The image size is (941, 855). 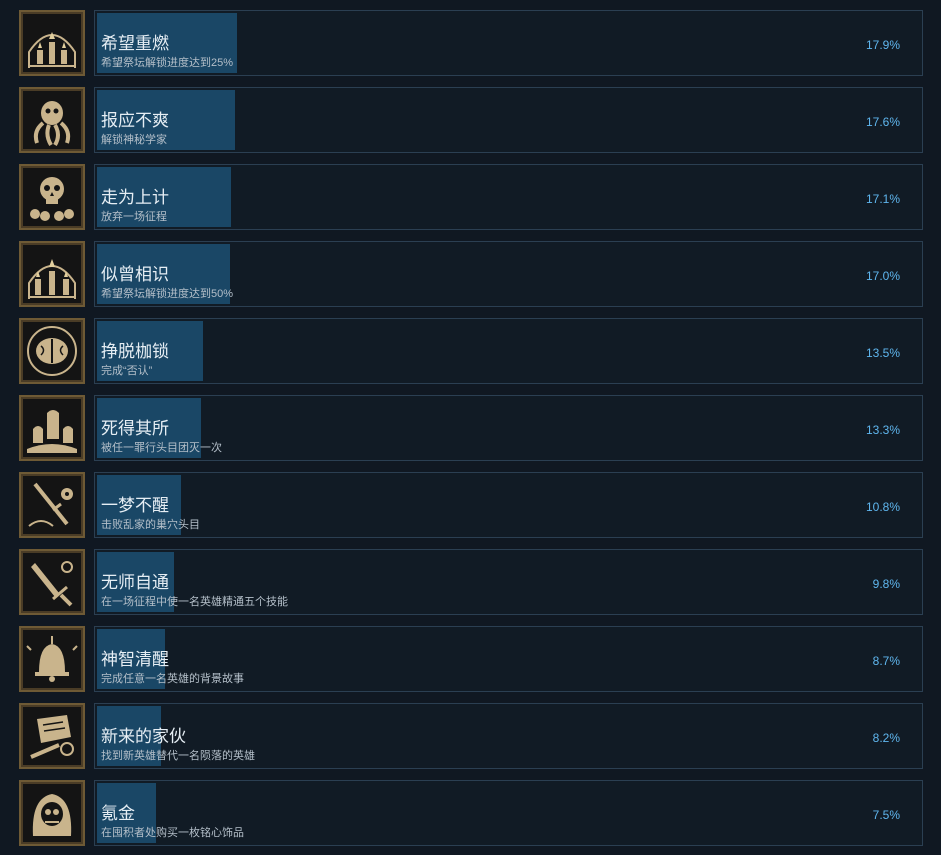 What do you see at coordinates (135, 351) in the screenshot?
I see `achievement-title: 挣脱枷锁` at bounding box center [135, 351].